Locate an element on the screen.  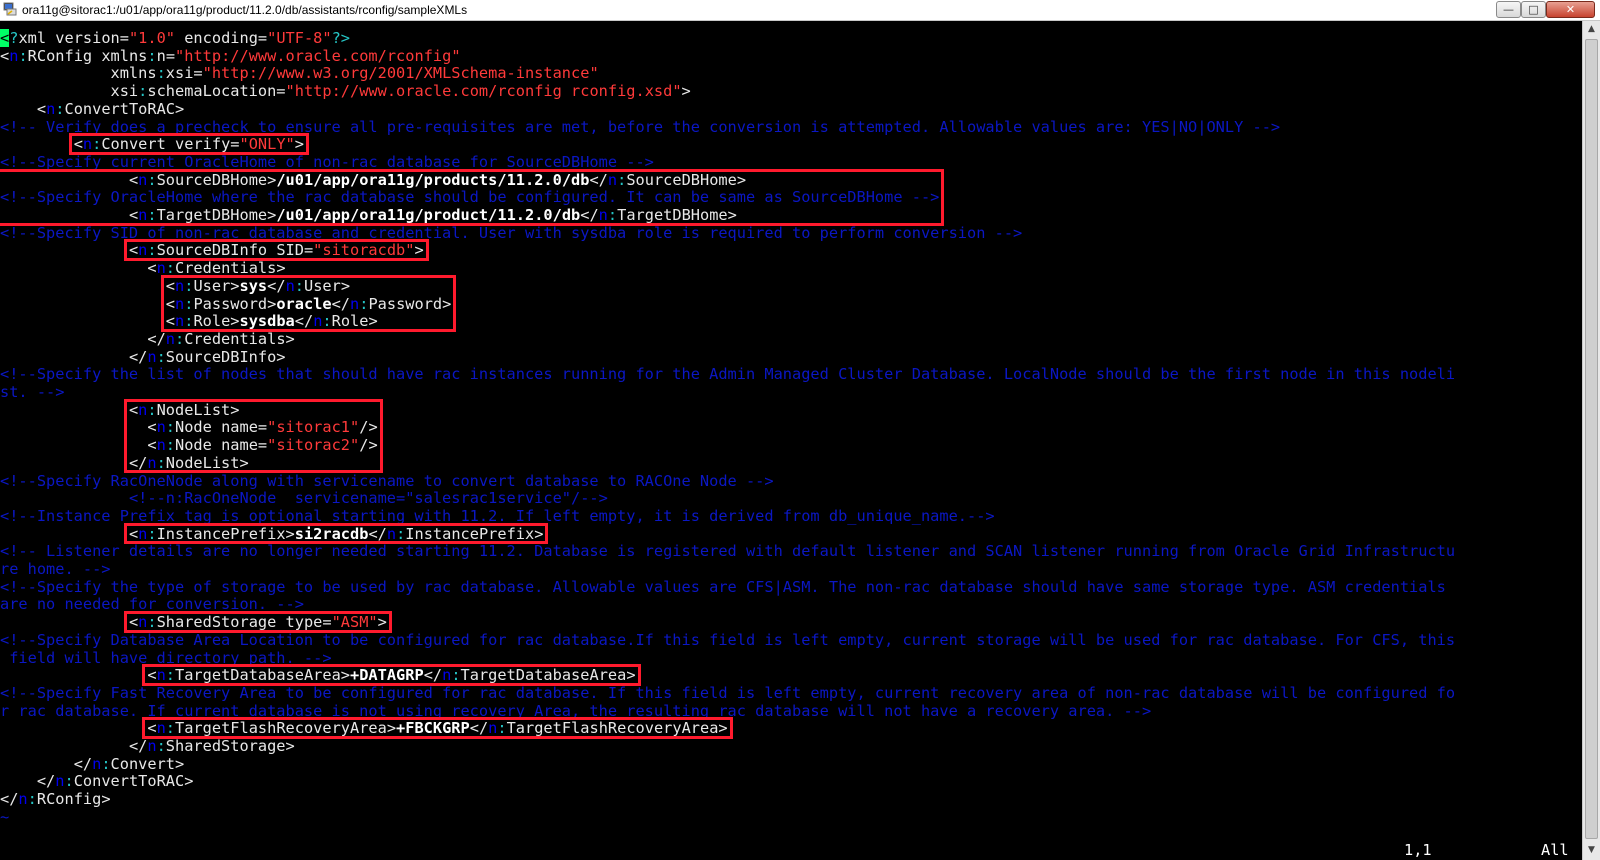
code-token: Credentials> is located at coordinates (239, 338).